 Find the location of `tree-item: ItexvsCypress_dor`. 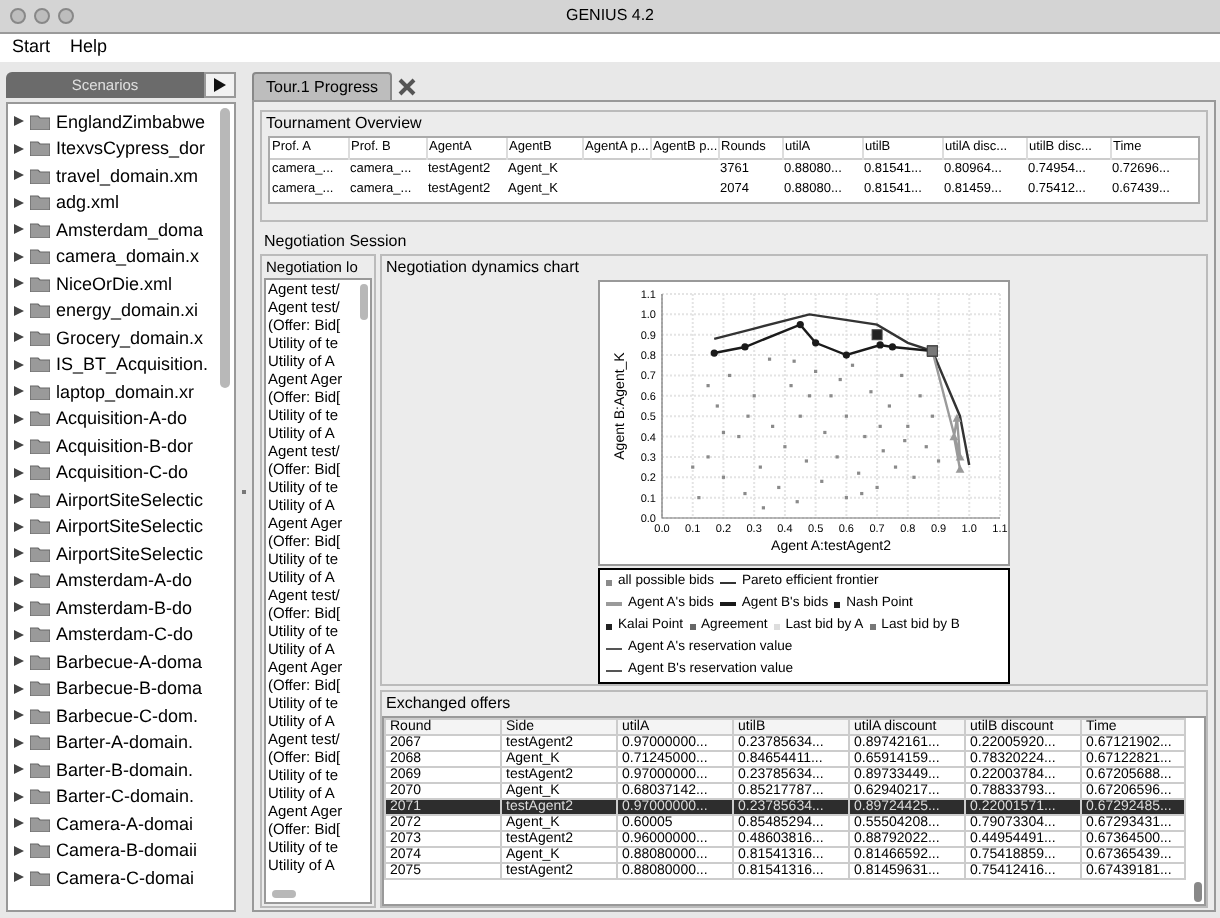

tree-item: ItexvsCypress_dor is located at coordinates (131, 148).